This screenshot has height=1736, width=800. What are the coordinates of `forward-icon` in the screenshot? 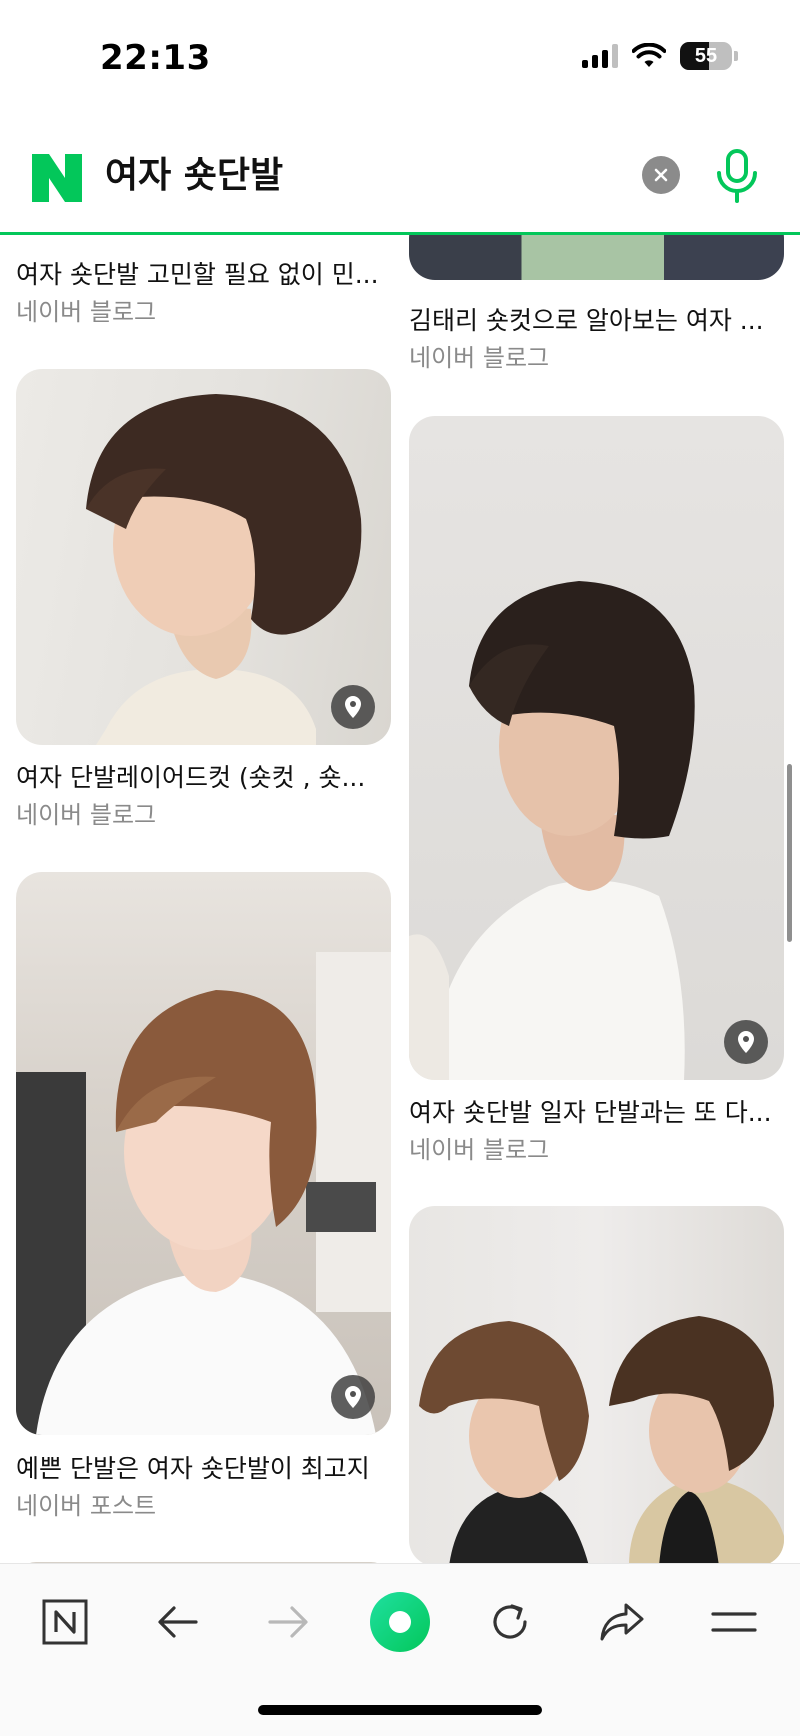 It's located at (288, 1622).